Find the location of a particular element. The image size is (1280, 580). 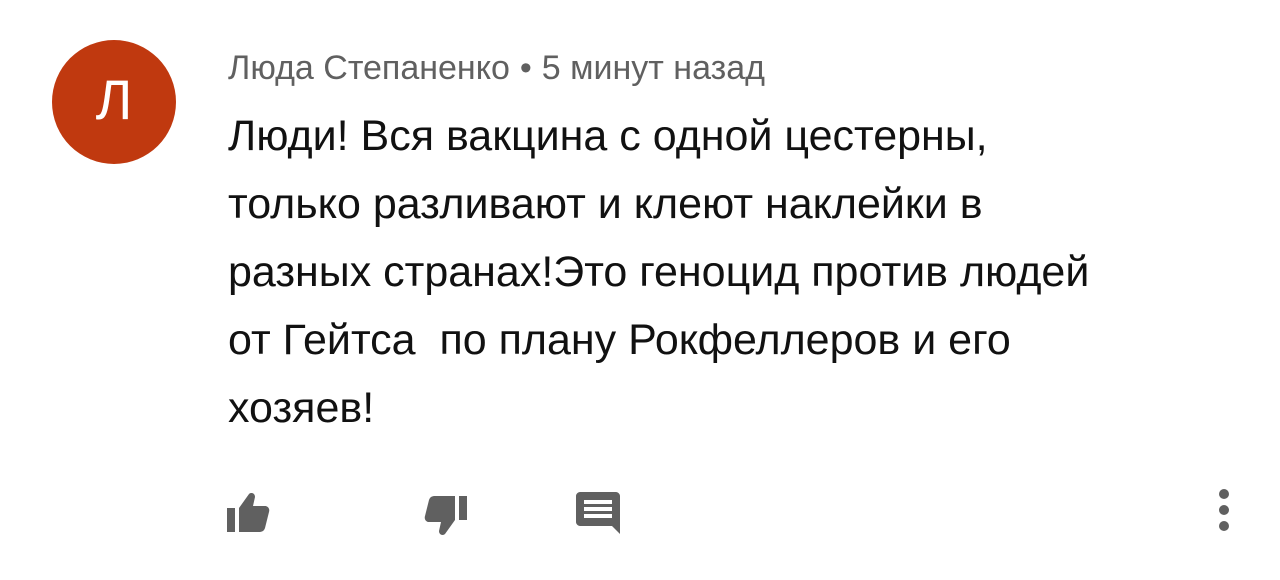

thumb-up-icon is located at coordinates (248, 512).